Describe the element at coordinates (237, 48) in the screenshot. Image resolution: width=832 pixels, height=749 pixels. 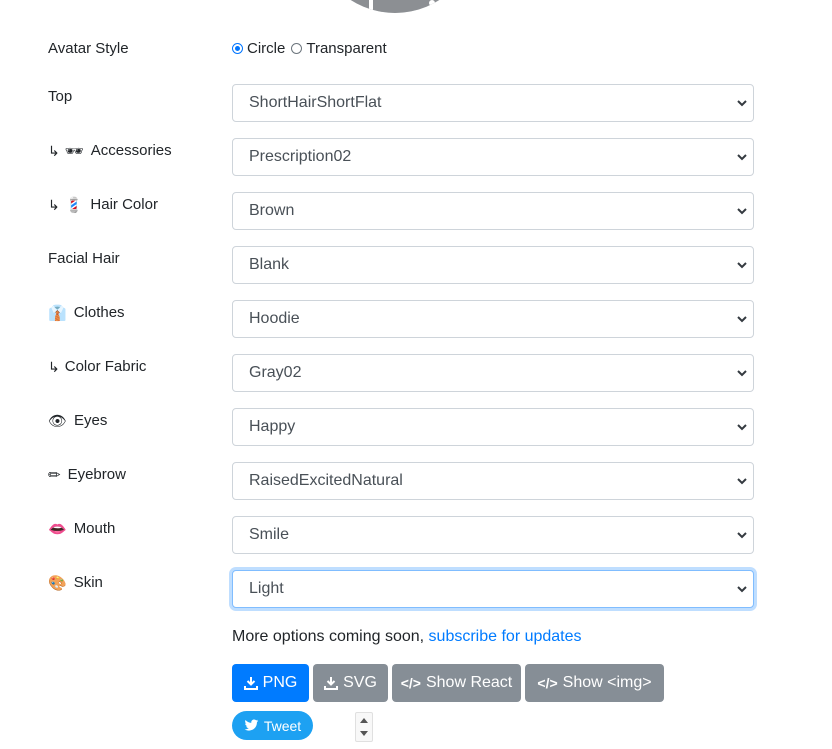
I see `circle-radio` at that location.